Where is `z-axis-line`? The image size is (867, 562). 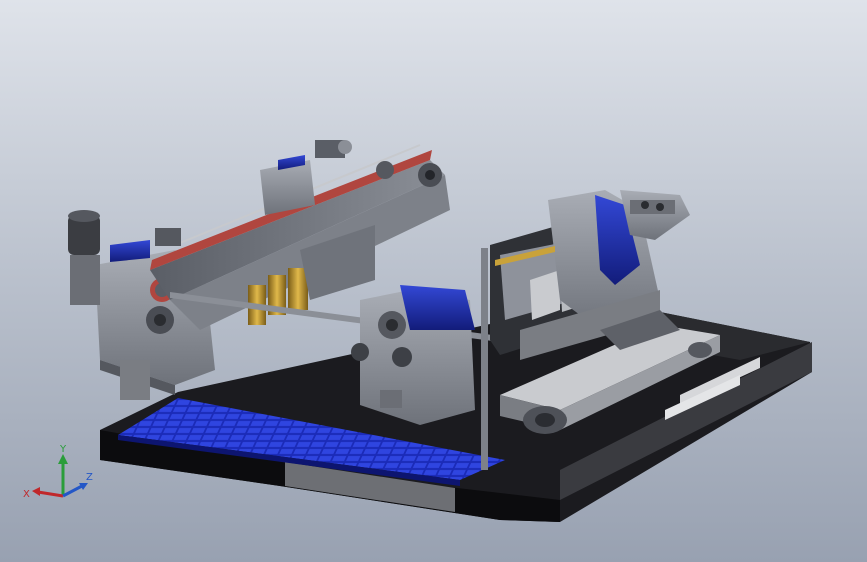 z-axis-line is located at coordinates (72, 491).